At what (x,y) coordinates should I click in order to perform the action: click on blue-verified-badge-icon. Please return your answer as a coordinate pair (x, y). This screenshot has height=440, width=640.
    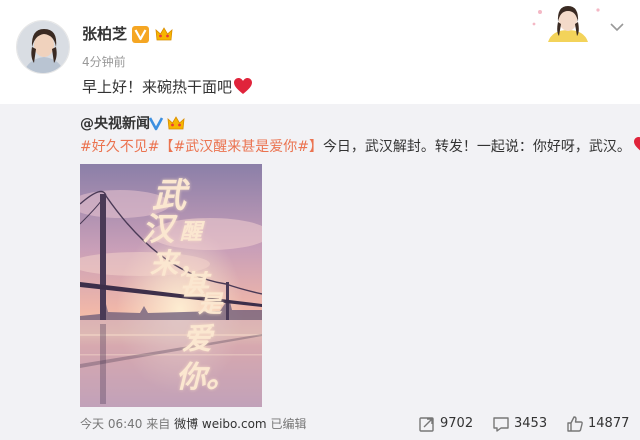
    Looking at the image, I should click on (156, 124).